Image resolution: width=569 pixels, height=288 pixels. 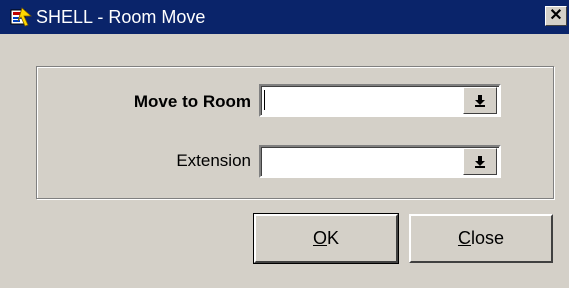 What do you see at coordinates (284, 17) in the screenshot?
I see `title-bar: SHELL - Room Move ✕` at bounding box center [284, 17].